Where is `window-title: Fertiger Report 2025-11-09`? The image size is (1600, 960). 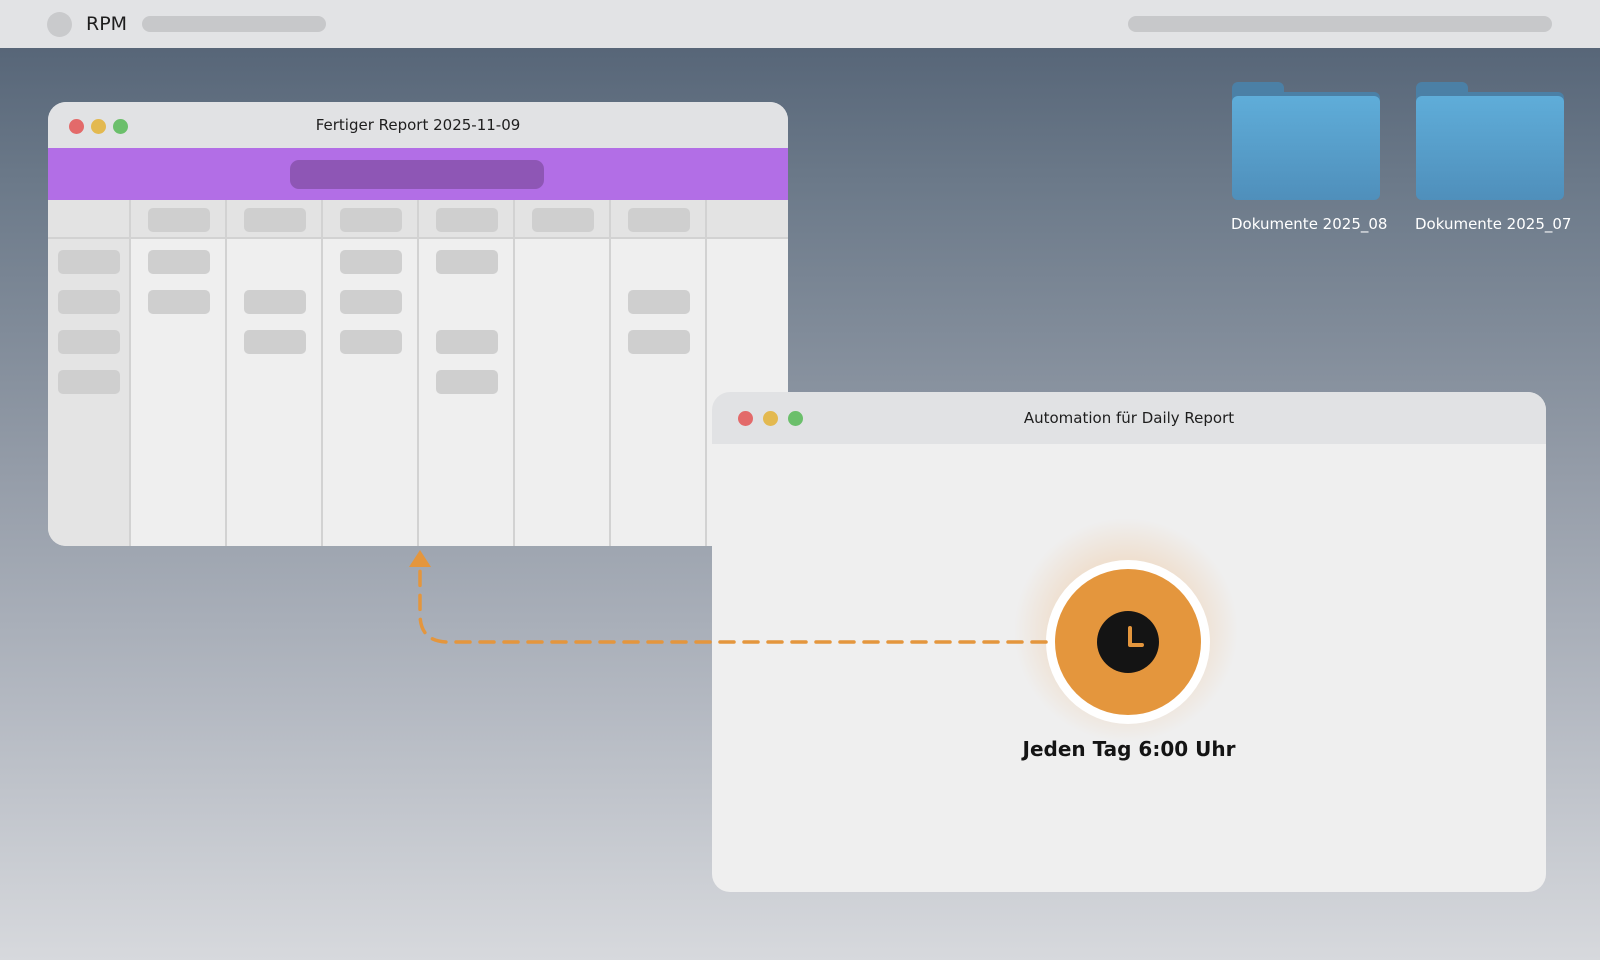 window-title: Fertiger Report 2025-11-09 is located at coordinates (418, 125).